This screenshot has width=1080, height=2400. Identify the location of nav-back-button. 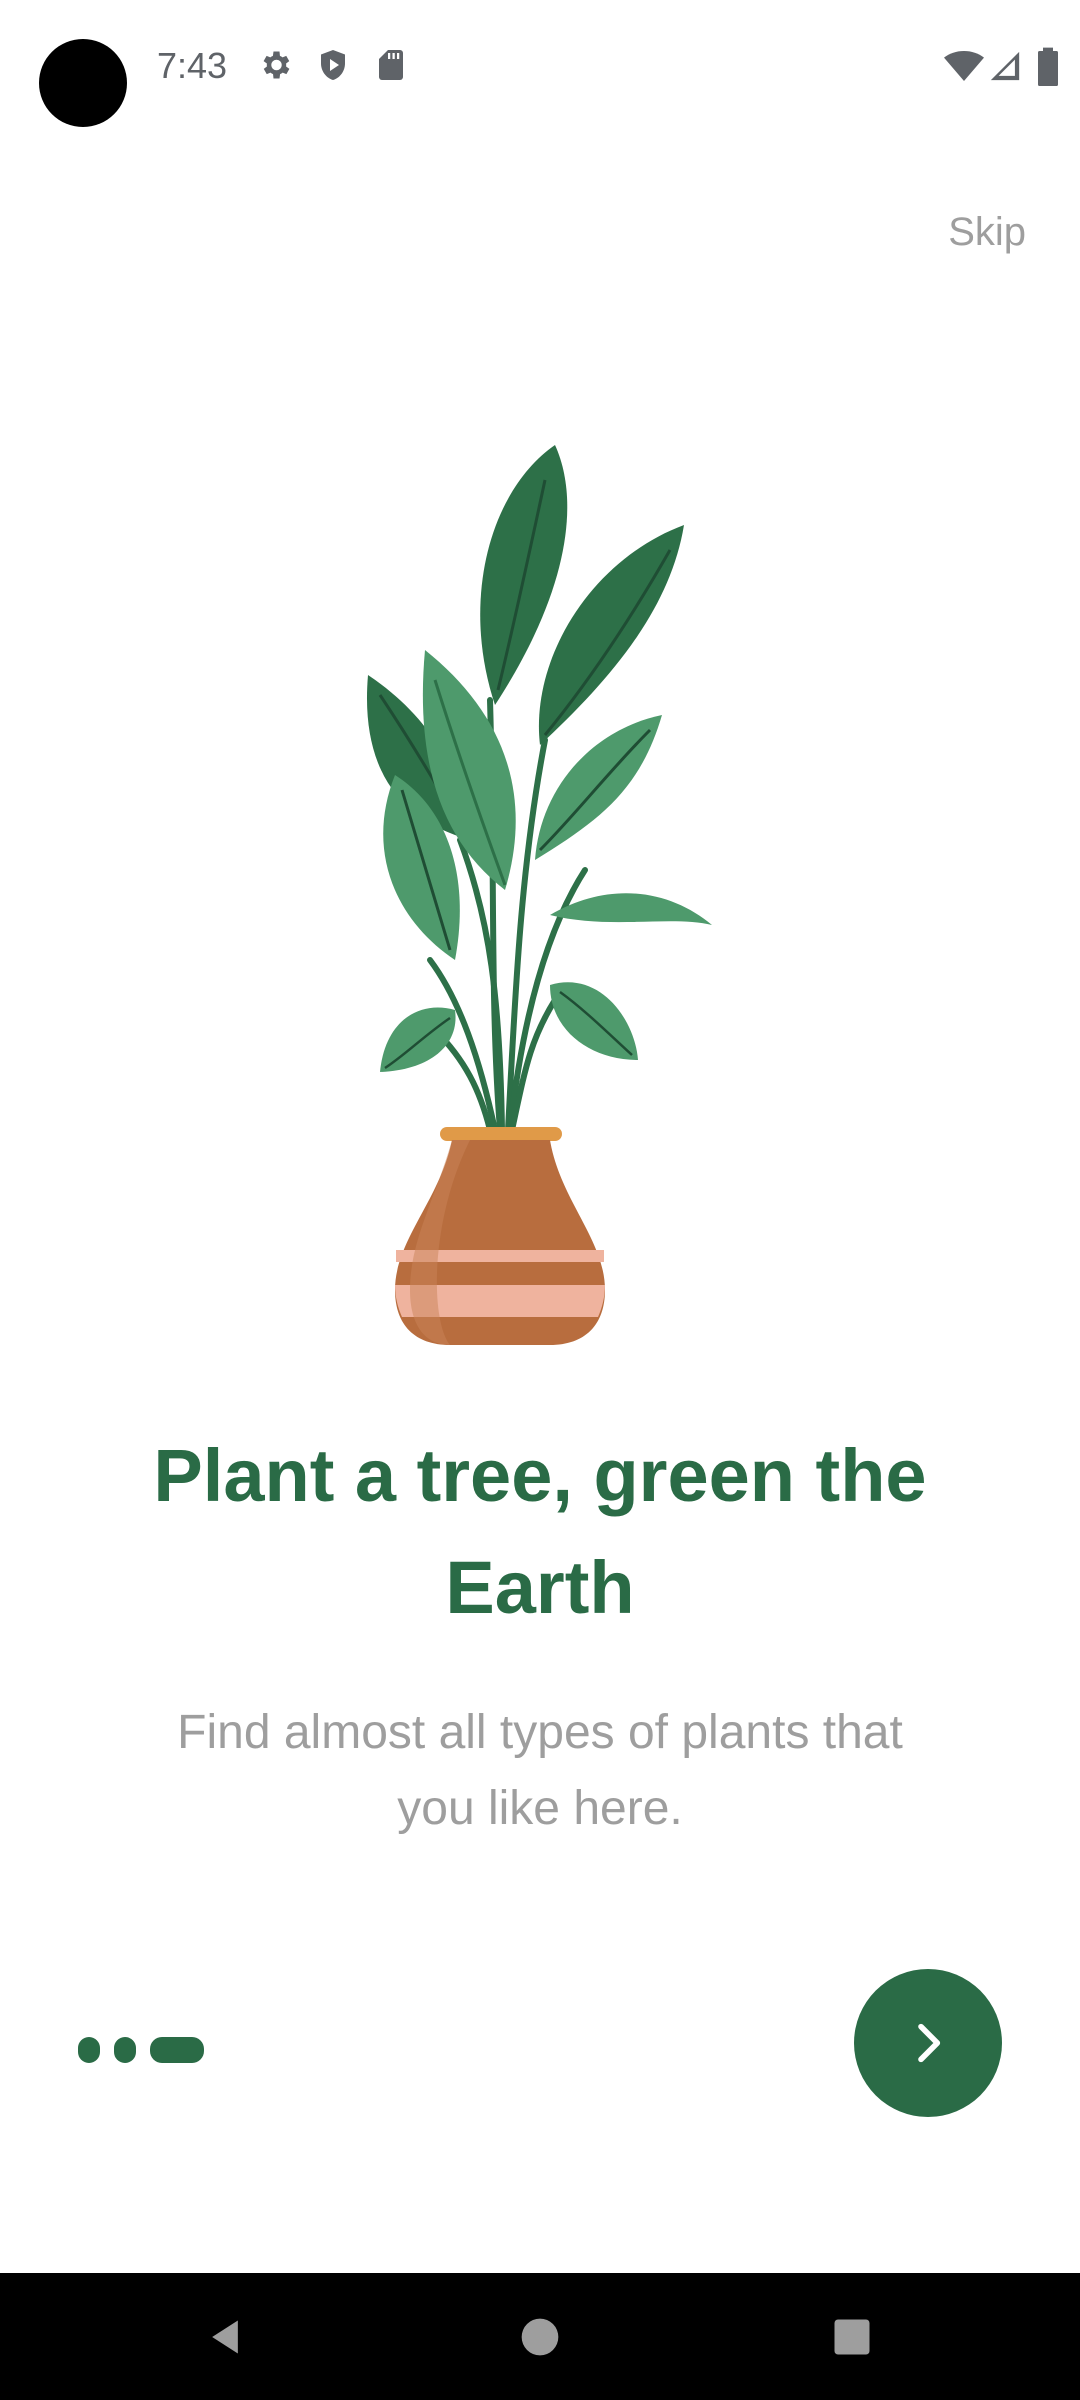
(225, 2336).